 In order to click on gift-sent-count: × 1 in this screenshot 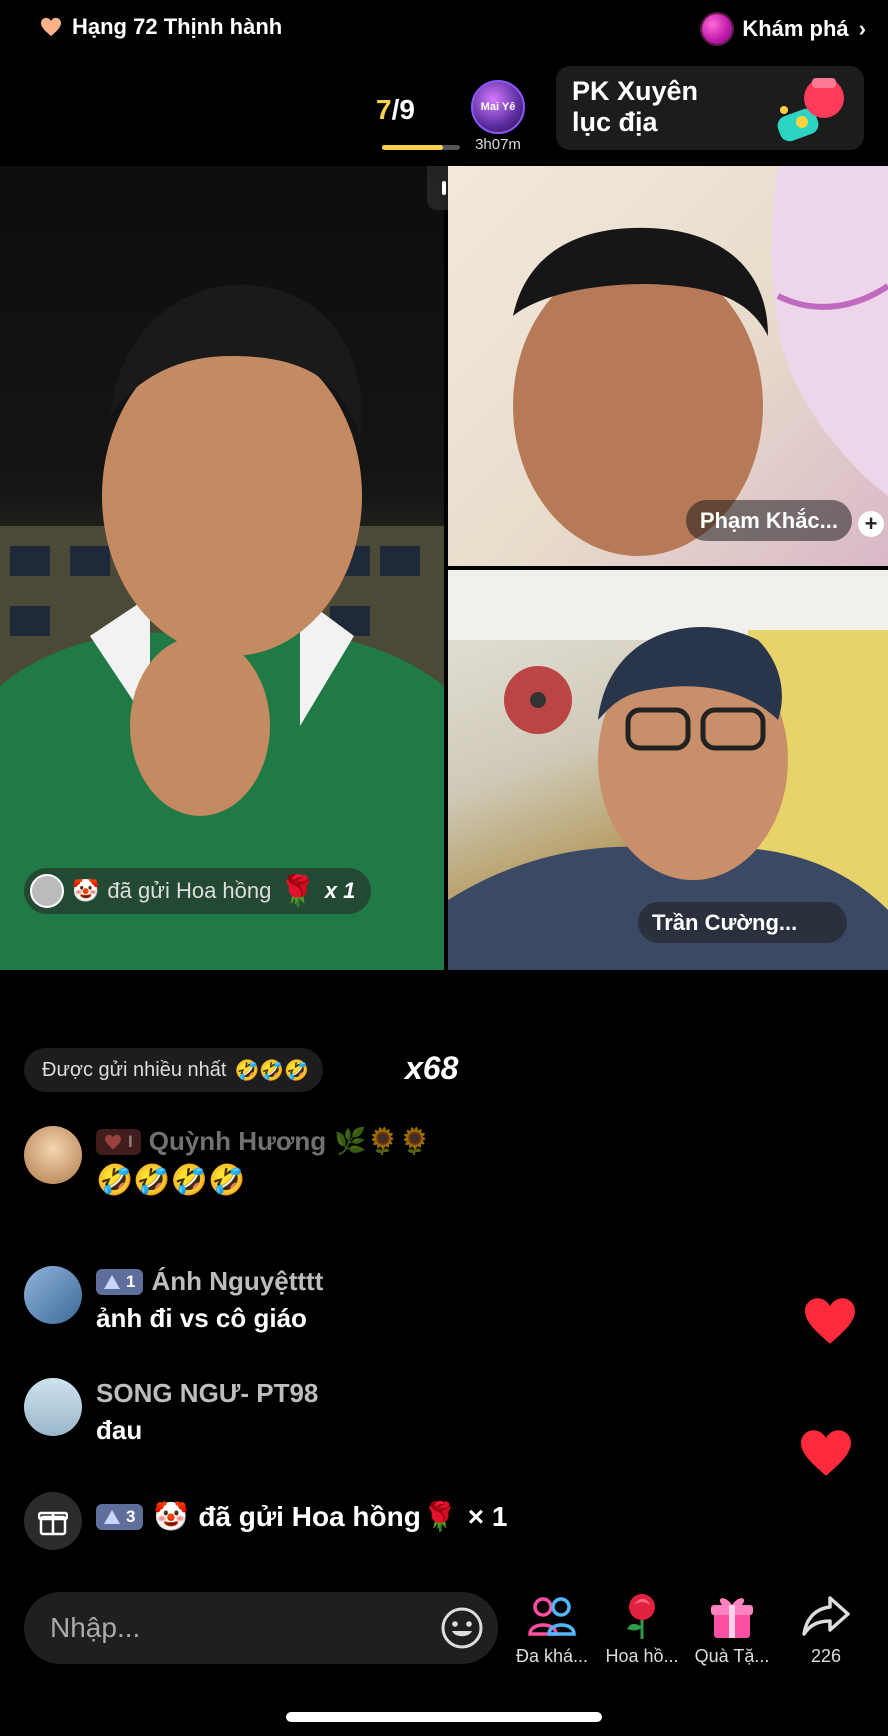, I will do `click(487, 1516)`.